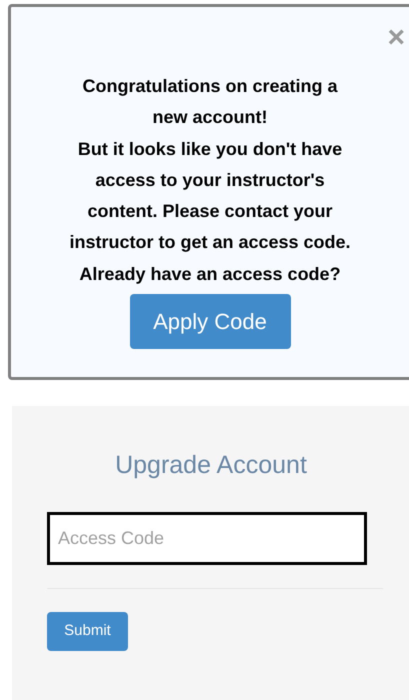 The image size is (409, 700). What do you see at coordinates (396, 38) in the screenshot?
I see `close-button: ×` at bounding box center [396, 38].